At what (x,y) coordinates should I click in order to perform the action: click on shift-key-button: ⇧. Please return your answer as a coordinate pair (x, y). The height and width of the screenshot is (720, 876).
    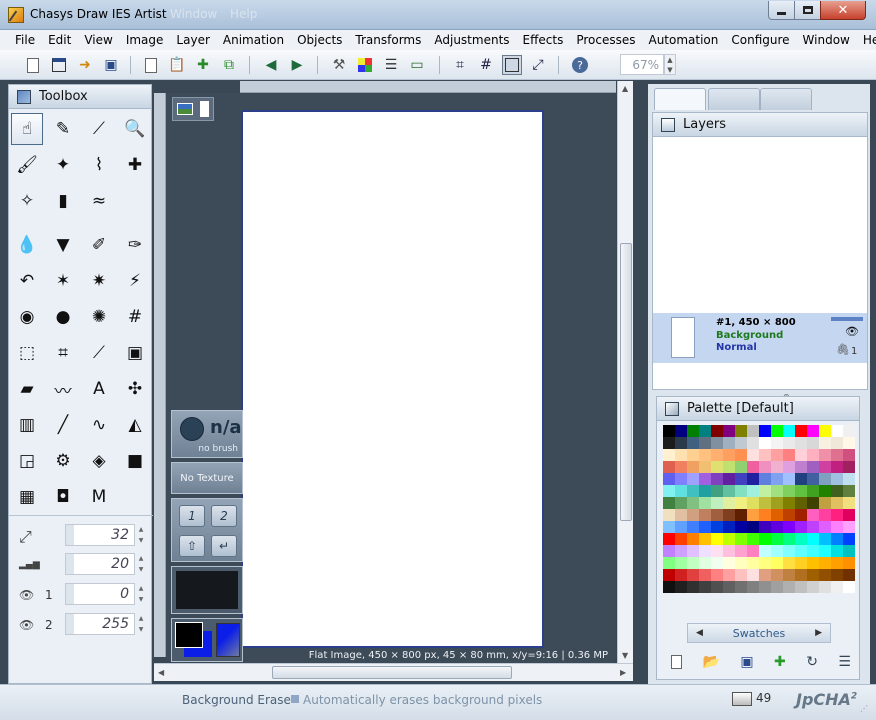
    Looking at the image, I should click on (192, 546).